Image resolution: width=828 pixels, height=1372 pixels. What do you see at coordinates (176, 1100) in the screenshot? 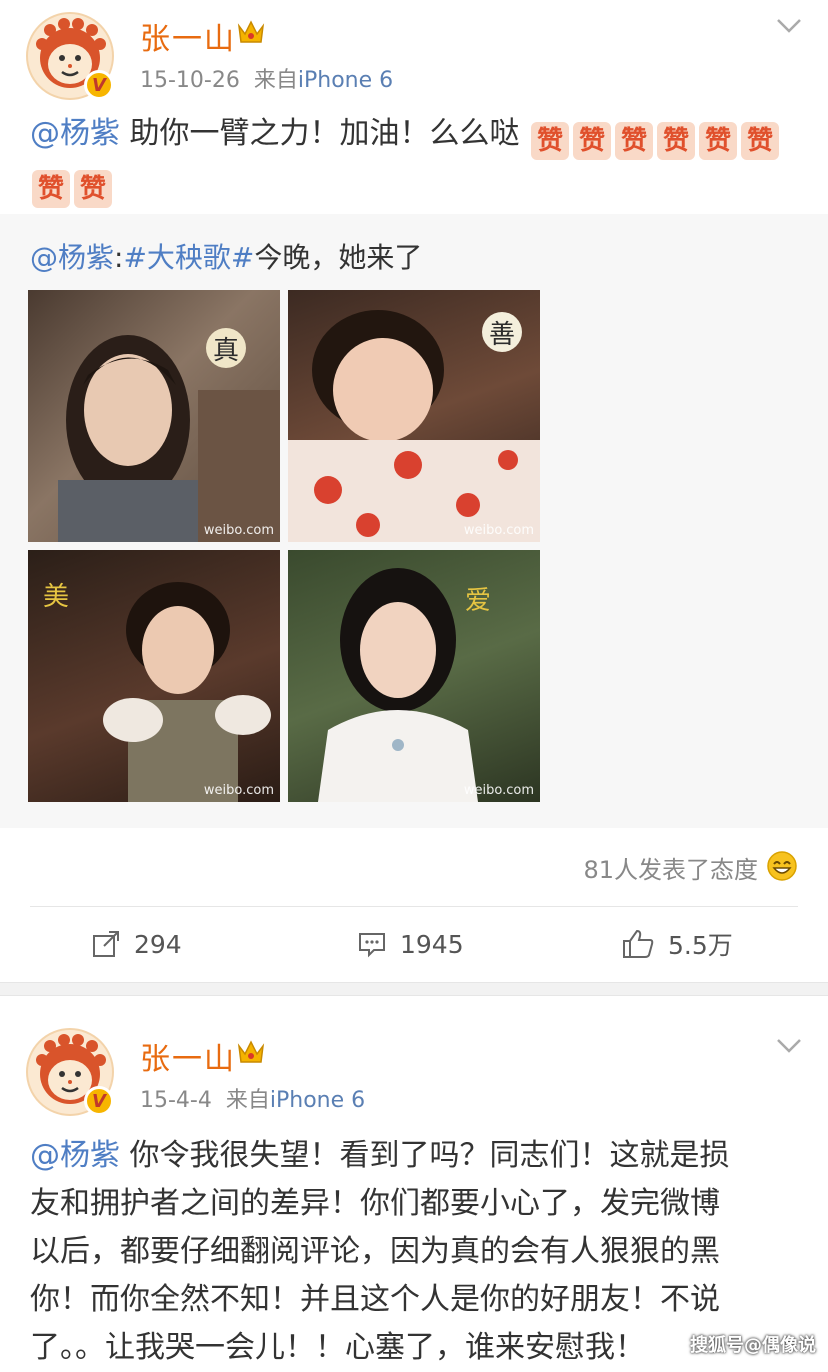
I see `post-date: 15-4-4` at bounding box center [176, 1100].